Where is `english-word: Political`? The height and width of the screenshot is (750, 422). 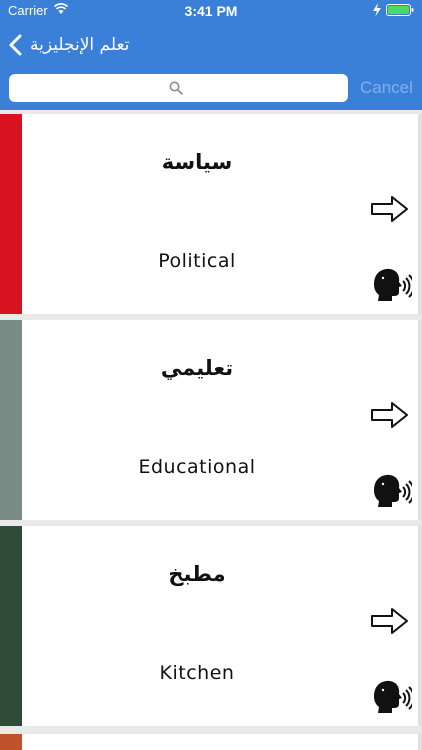
english-word: Political is located at coordinates (197, 261).